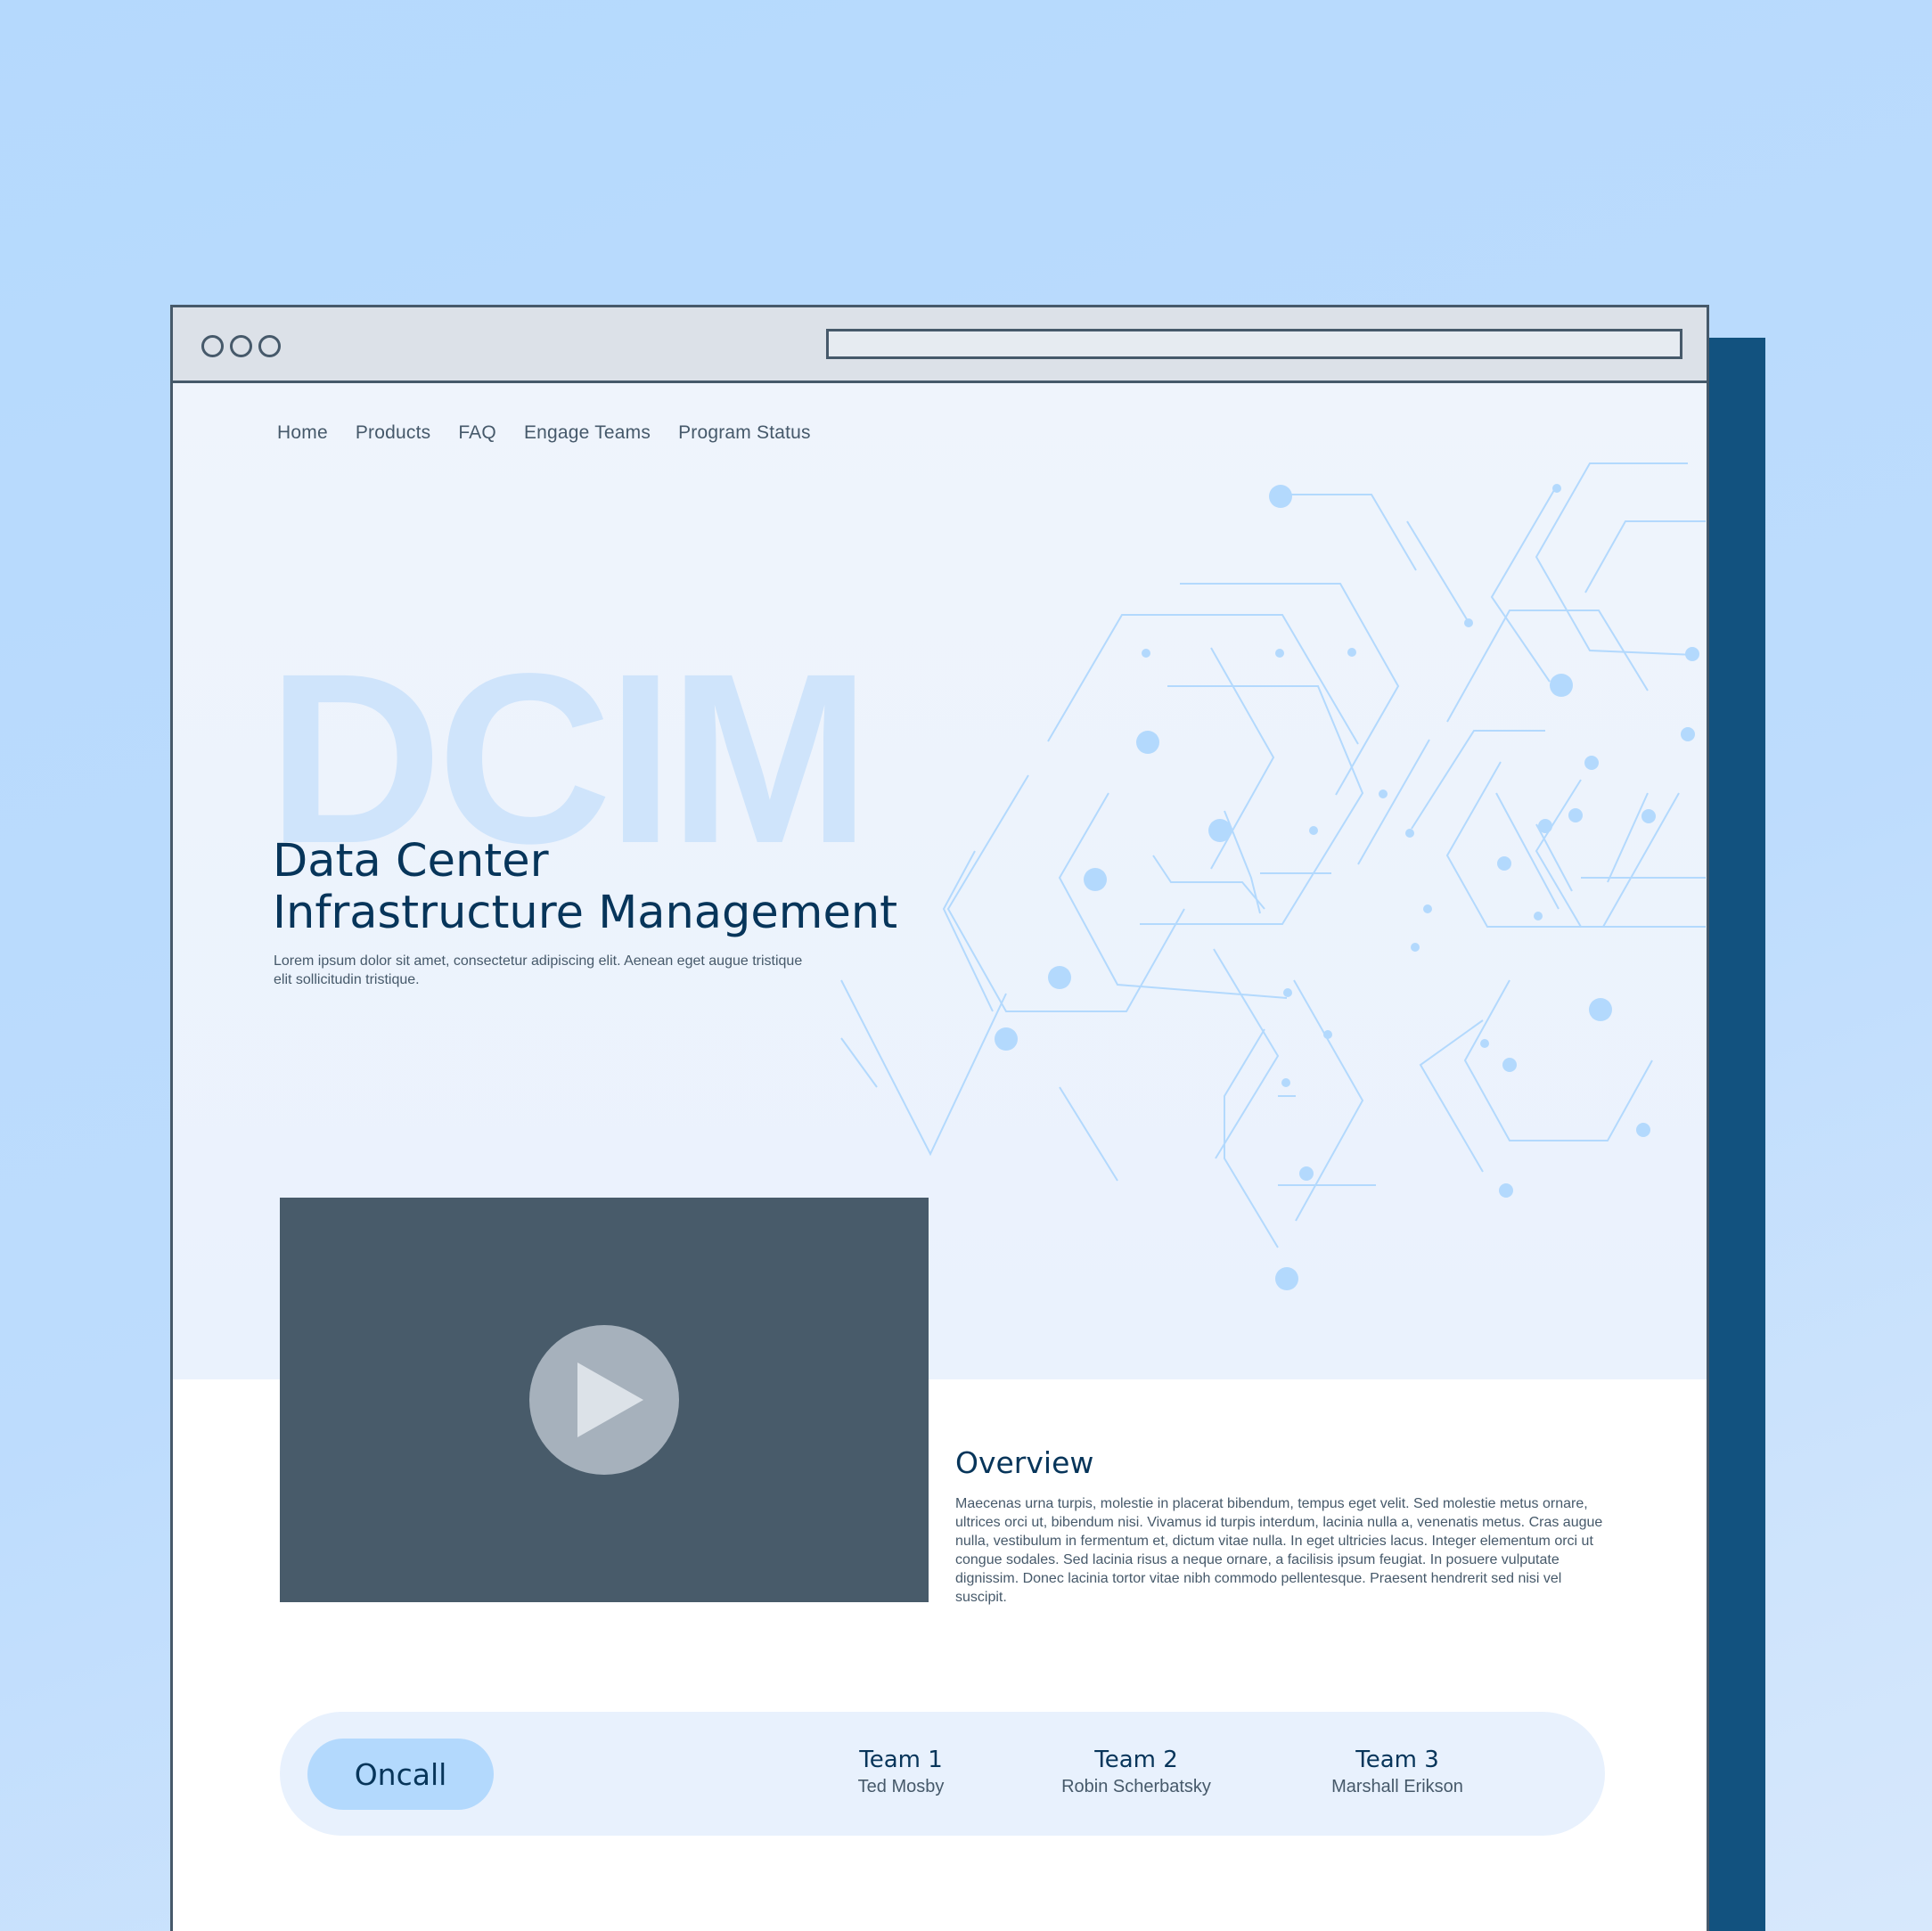 Image resolution: width=1932 pixels, height=1931 pixels. What do you see at coordinates (477, 433) in the screenshot?
I see `nav-item-faq: FAQ` at bounding box center [477, 433].